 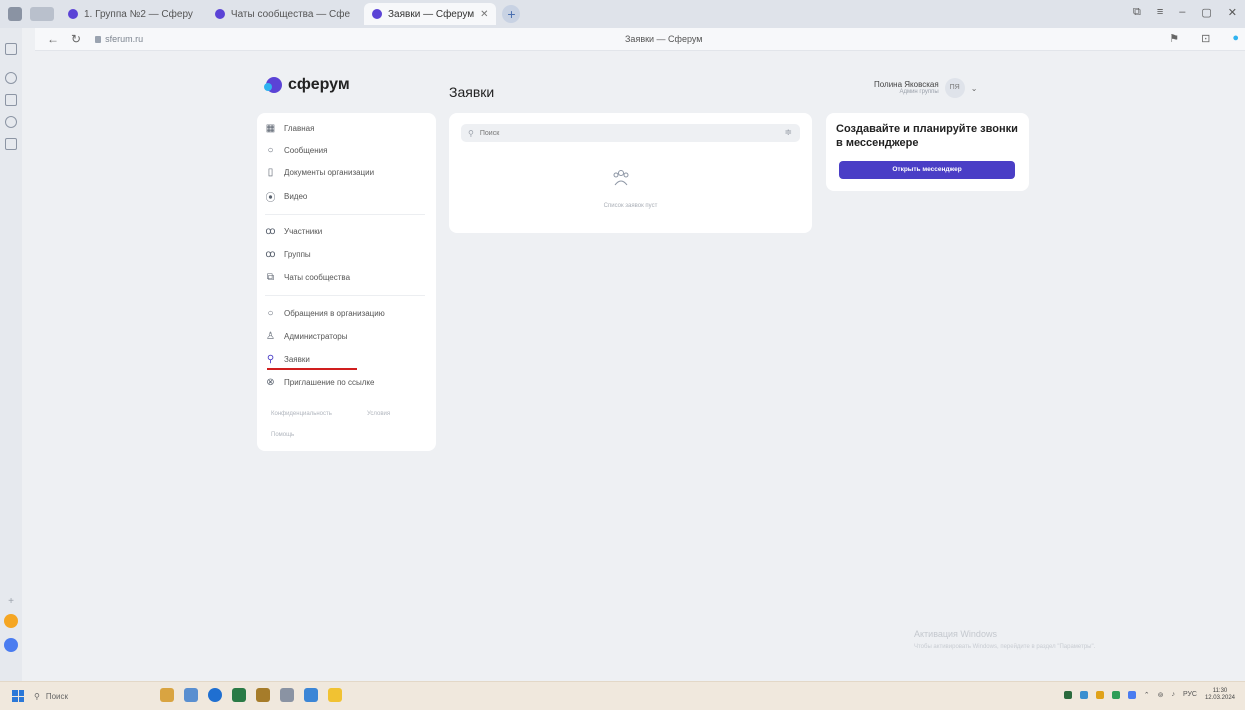 I want to click on history-icon, so click(x=11, y=78).